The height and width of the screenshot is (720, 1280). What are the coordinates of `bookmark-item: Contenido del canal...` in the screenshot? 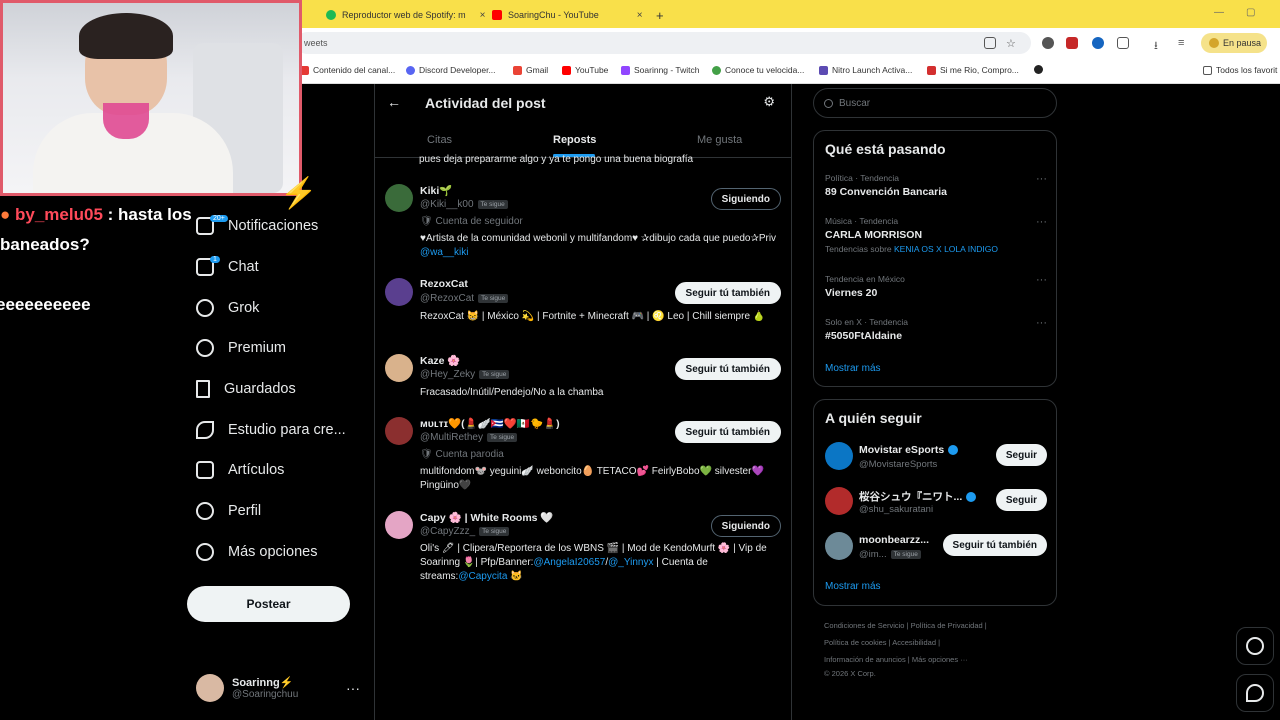 It's located at (347, 70).